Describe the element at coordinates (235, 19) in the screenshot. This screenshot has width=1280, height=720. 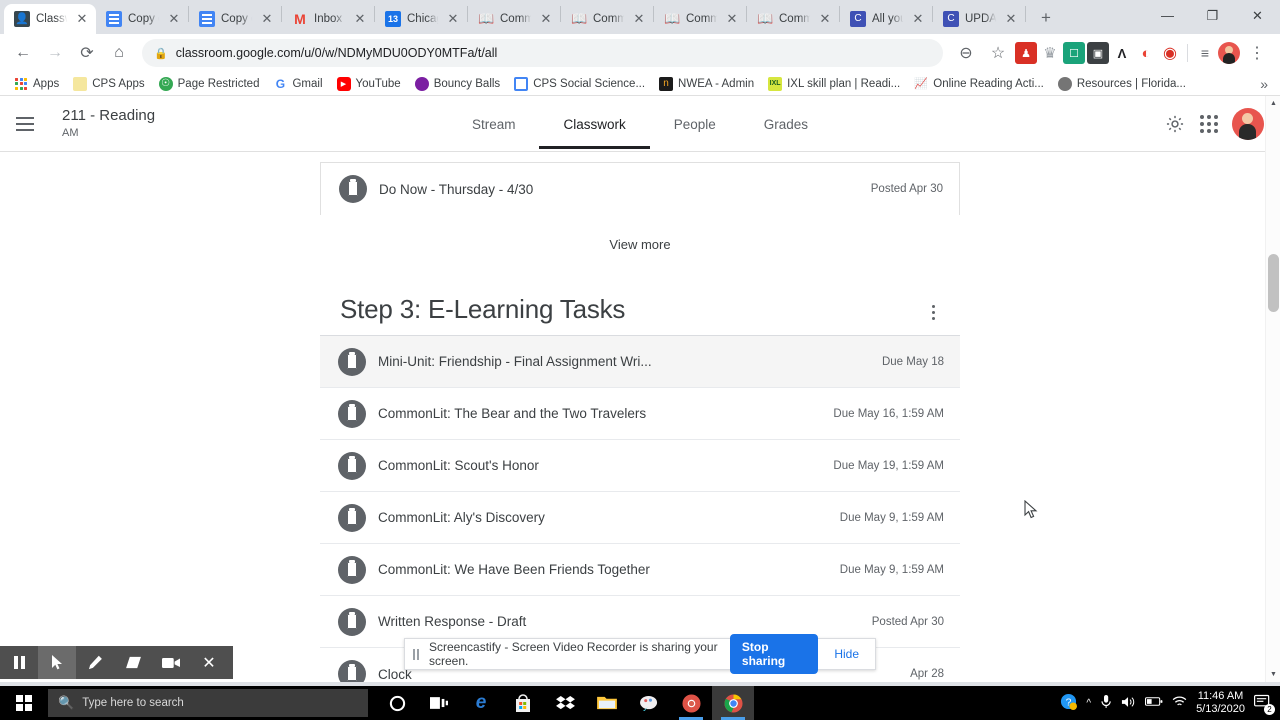
I see `browser-tab-copy-2: Copy o ✕` at that location.